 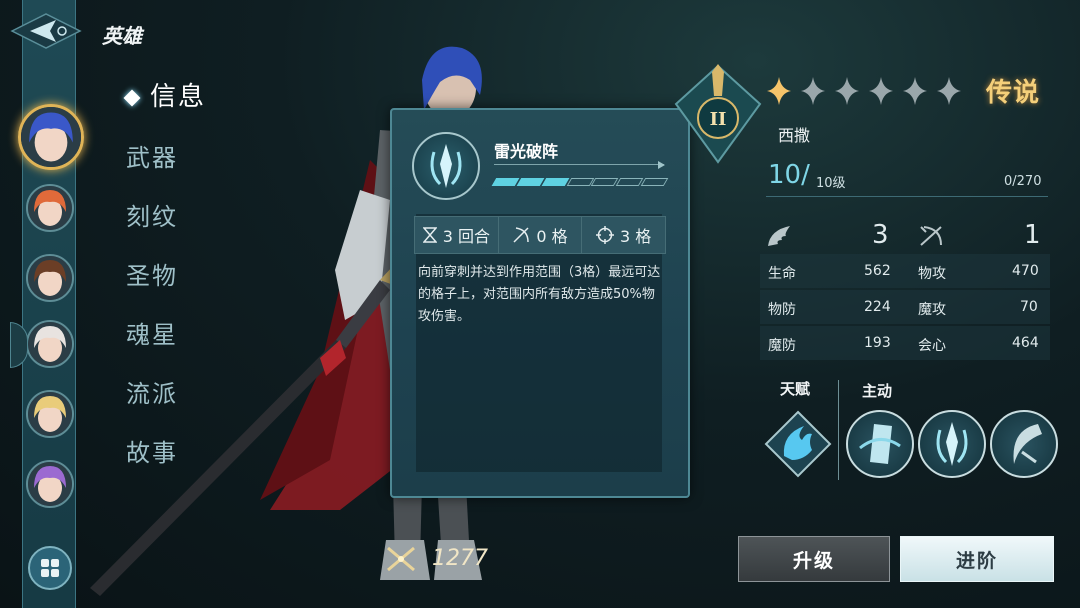 I want to click on min-range-stat: 0 格, so click(x=541, y=235).